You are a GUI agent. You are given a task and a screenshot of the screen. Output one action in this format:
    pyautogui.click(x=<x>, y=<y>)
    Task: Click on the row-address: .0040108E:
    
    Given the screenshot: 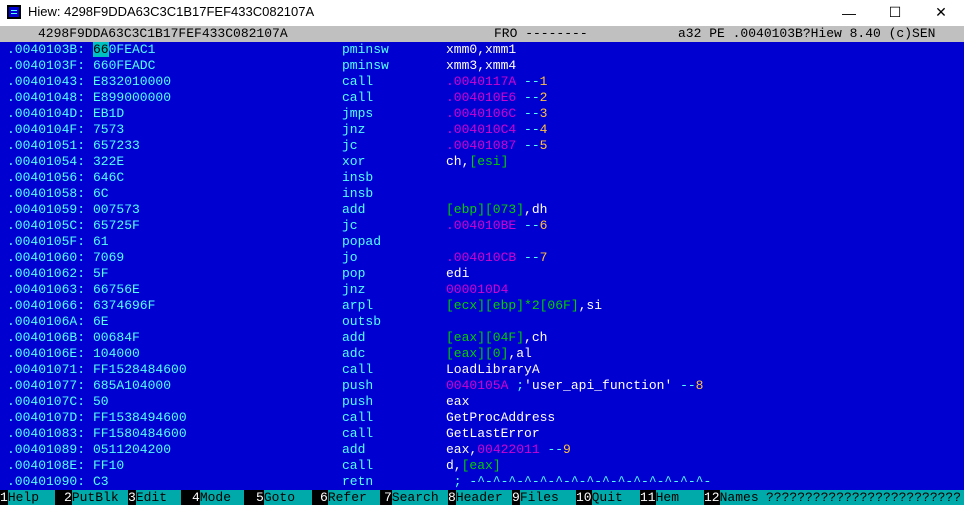 What is the action you would take?
    pyautogui.click(x=46, y=465)
    